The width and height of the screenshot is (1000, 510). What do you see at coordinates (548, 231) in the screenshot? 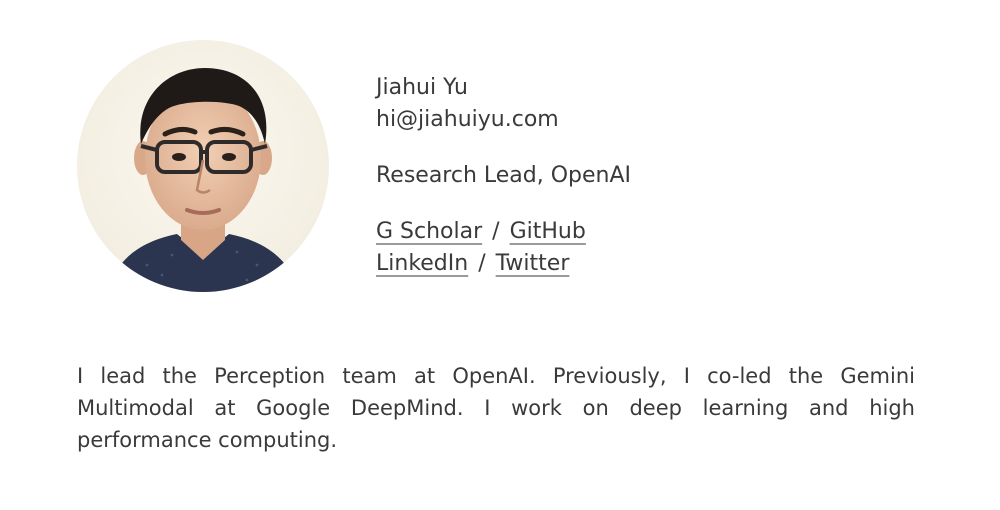
I see `github-link: GitHub` at bounding box center [548, 231].